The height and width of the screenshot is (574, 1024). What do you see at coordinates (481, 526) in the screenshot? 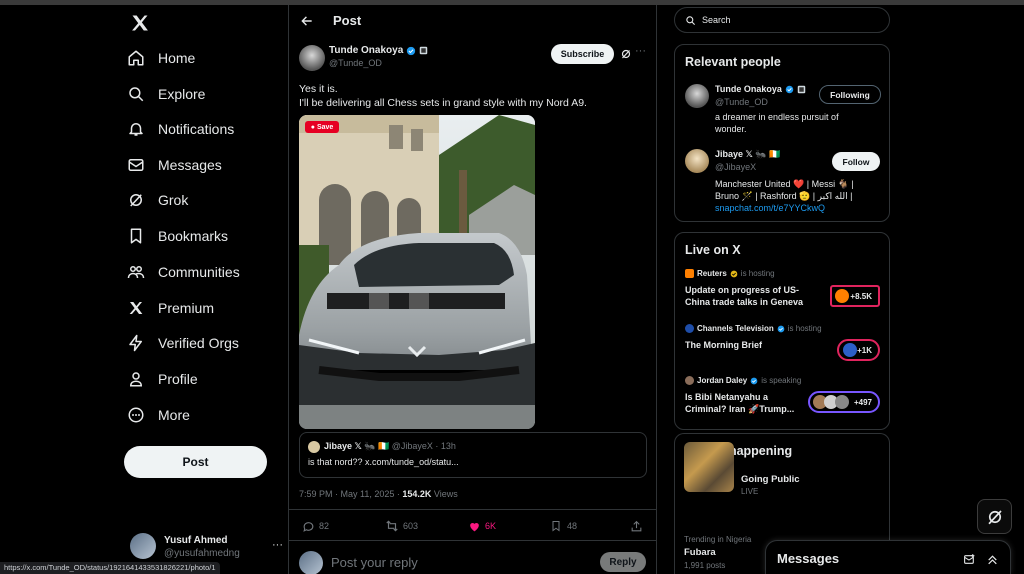
I see `like-action: 6K` at bounding box center [481, 526].